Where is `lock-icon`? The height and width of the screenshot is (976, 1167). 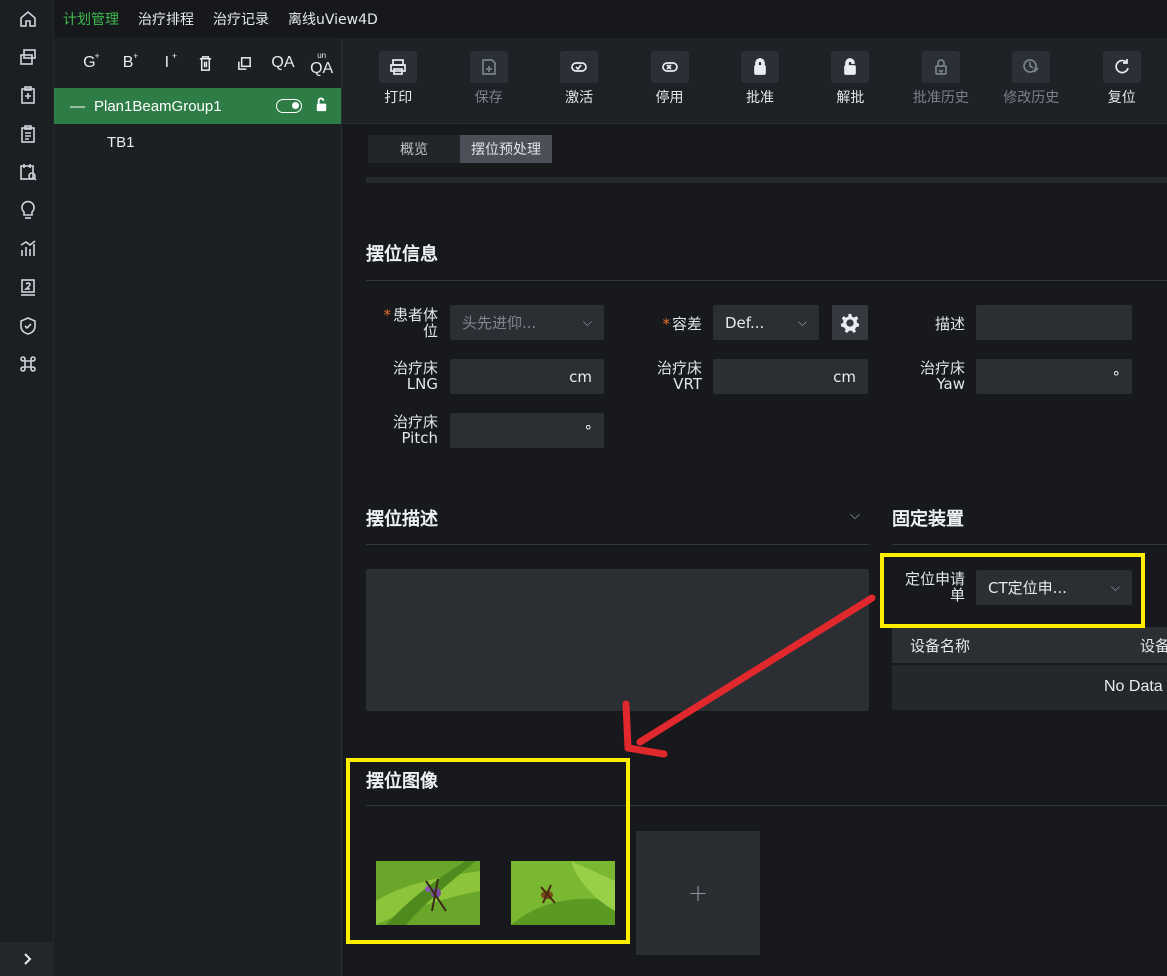 lock-icon is located at coordinates (760, 66).